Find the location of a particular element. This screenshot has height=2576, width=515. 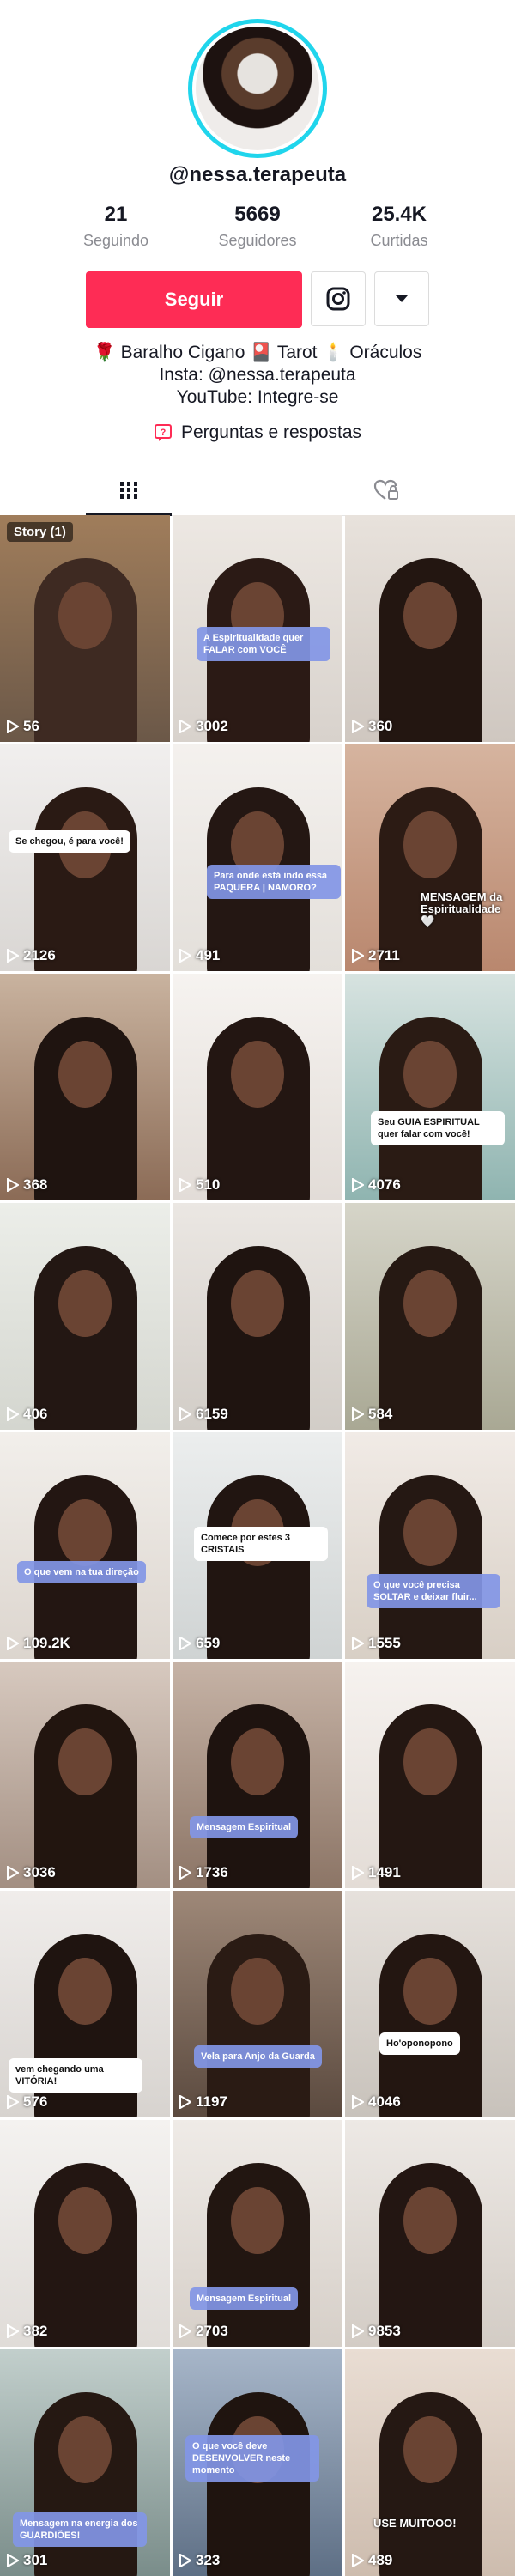

follow-button: Seguir is located at coordinates (194, 300).